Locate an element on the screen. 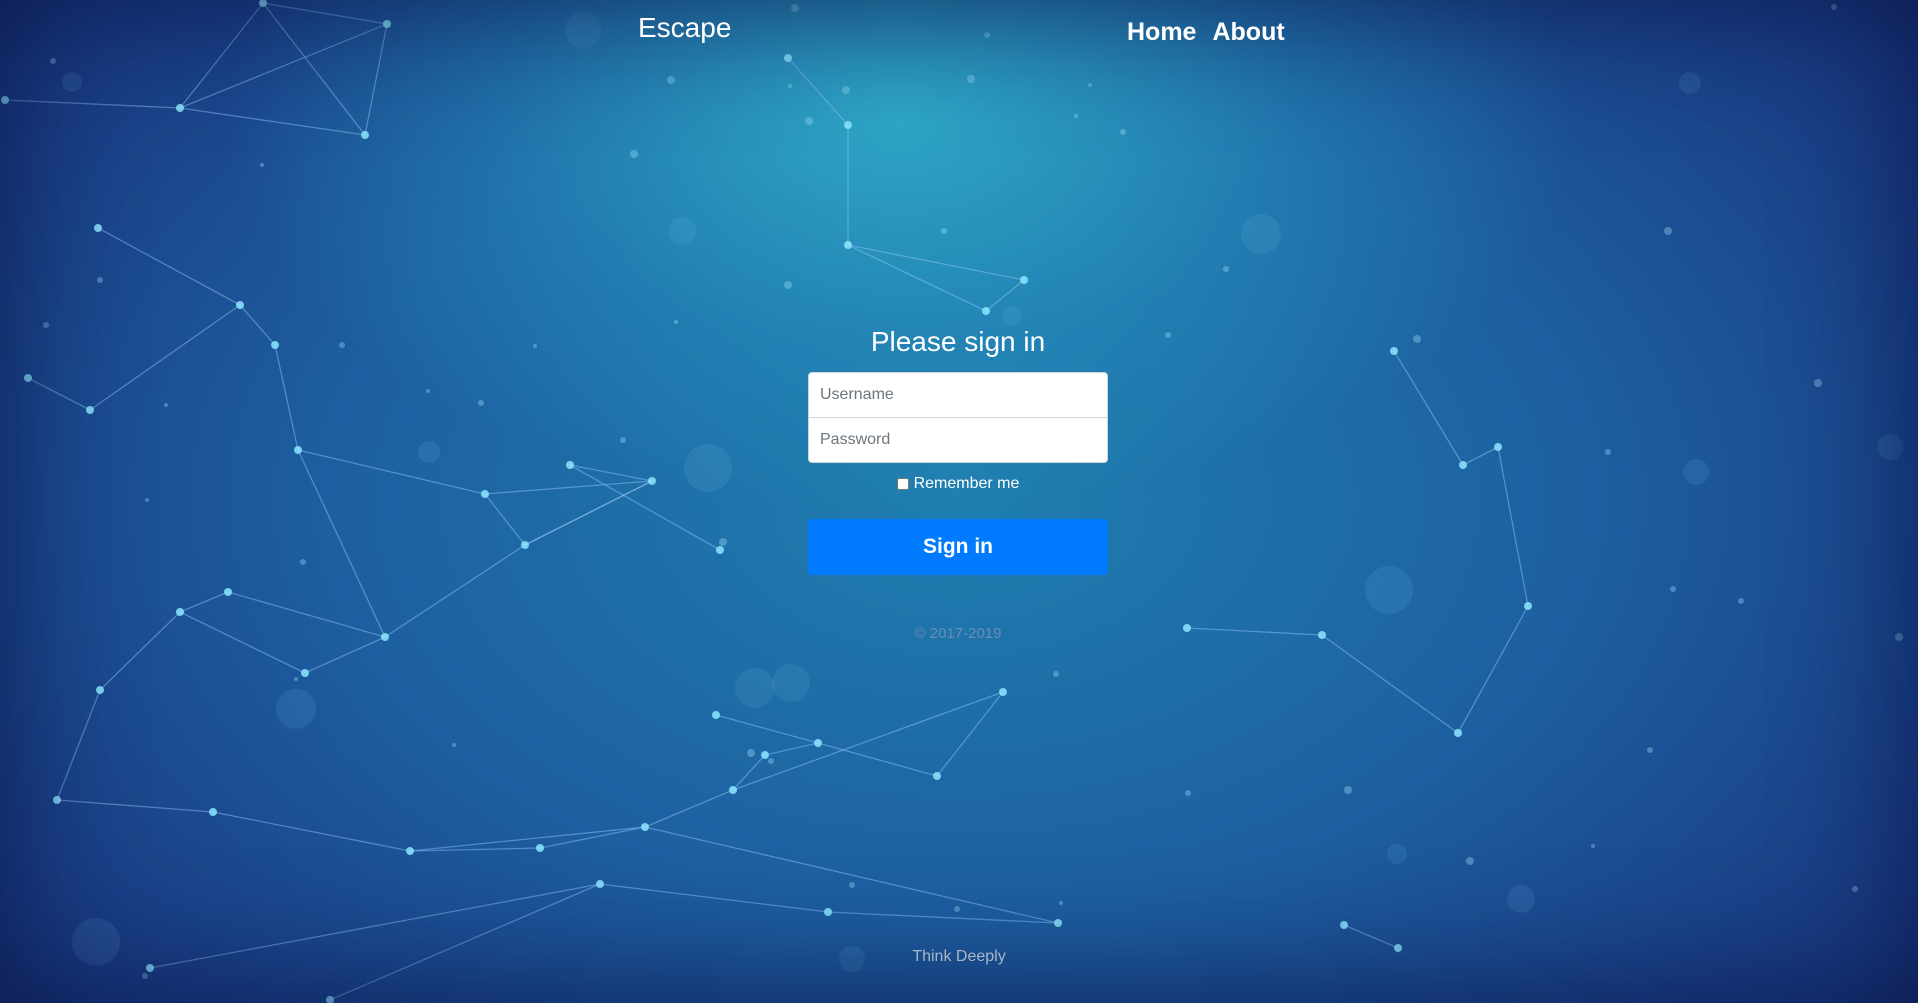 This screenshot has width=1918, height=1003. username-input is located at coordinates (958, 395).